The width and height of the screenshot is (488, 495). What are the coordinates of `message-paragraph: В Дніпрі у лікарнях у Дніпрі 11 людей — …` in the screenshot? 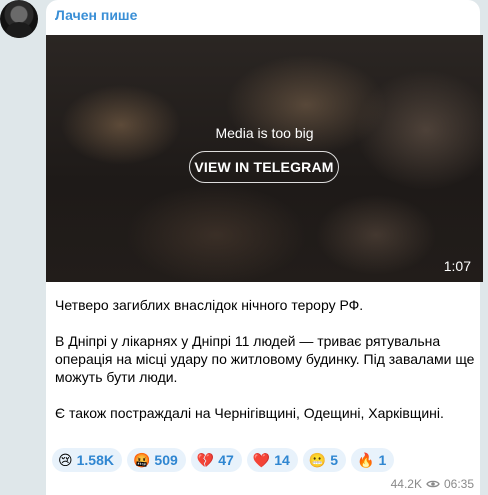 It's located at (265, 359).